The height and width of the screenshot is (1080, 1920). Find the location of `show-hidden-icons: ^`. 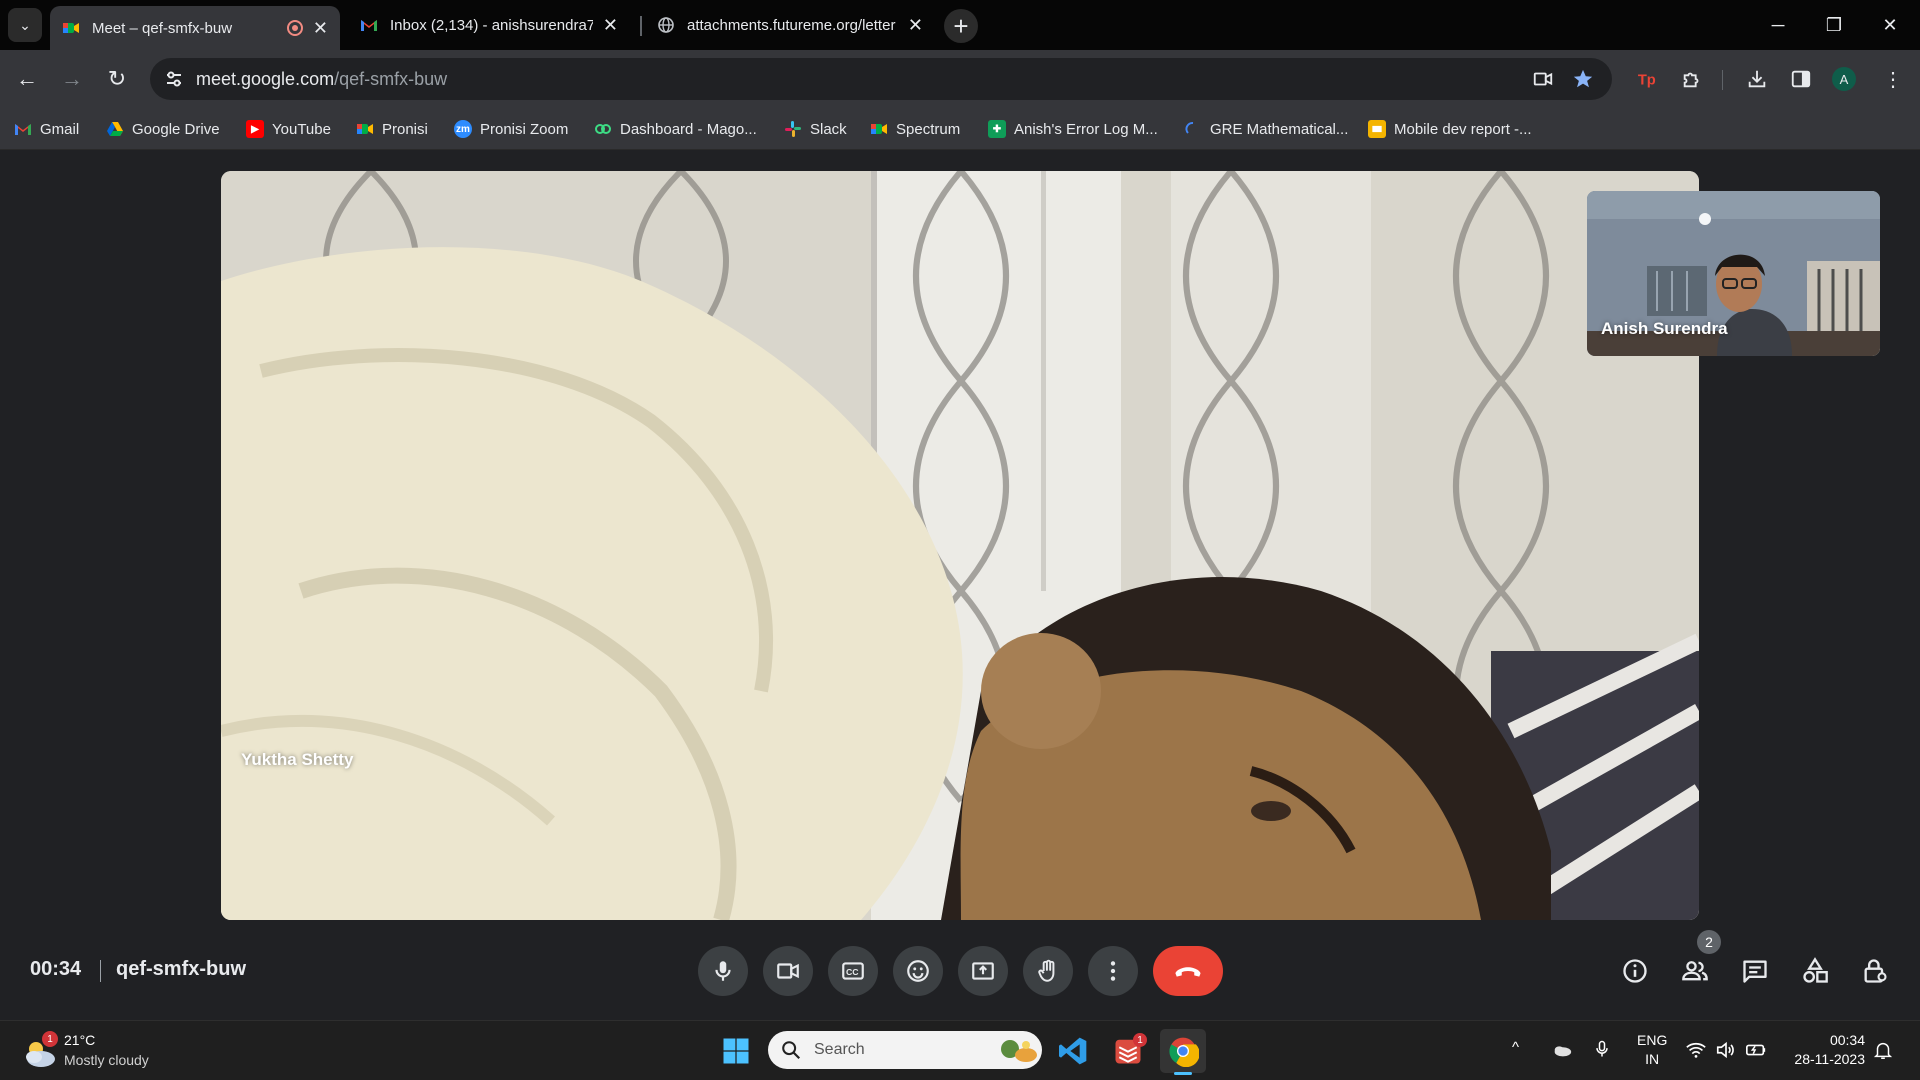

show-hidden-icons: ^ is located at coordinates (1515, 1047).